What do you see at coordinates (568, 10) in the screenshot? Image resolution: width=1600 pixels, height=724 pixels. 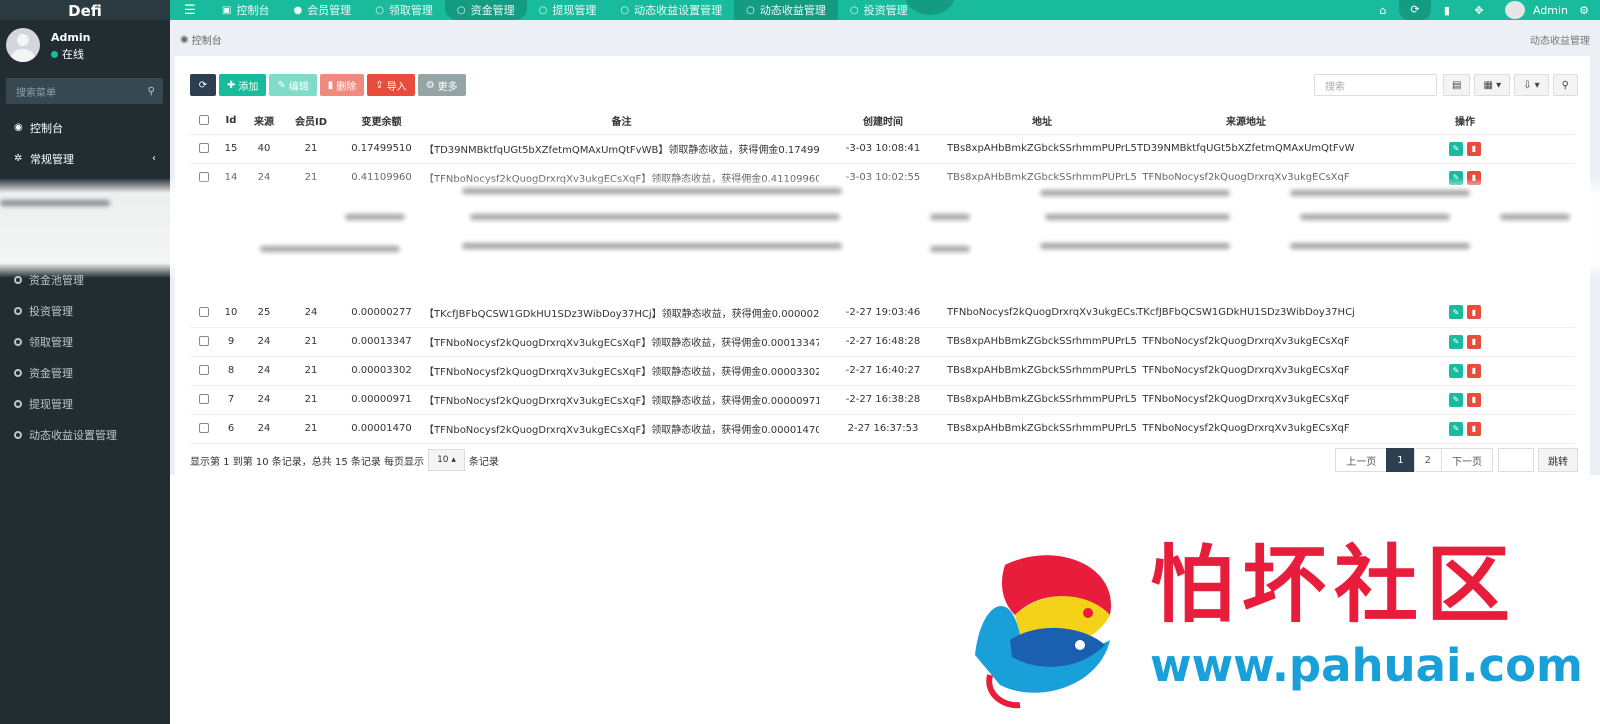 I see `topnav-withdraw: ○ 提现管理` at bounding box center [568, 10].